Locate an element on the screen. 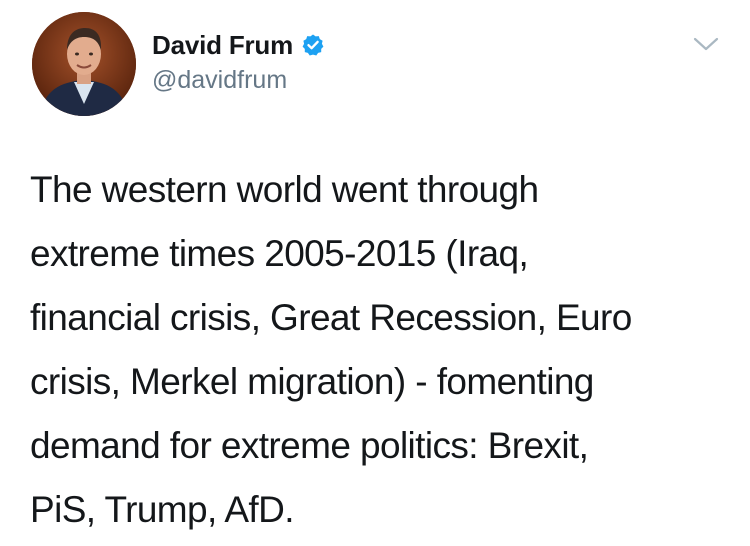 Image resolution: width=750 pixels, height=546 pixels. tweet-text-line: extreme times 2005-2015 (Iraq, is located at coordinates (279, 253).